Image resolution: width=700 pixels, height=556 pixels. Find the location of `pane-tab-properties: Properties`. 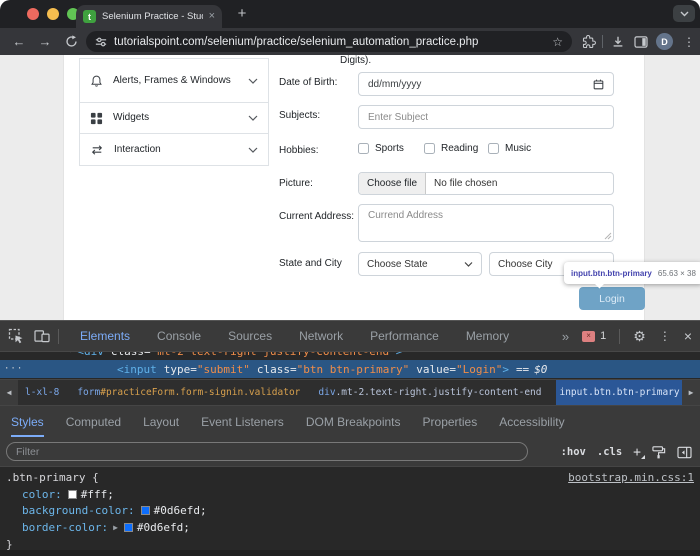

pane-tab-properties: Properties is located at coordinates (450, 421).